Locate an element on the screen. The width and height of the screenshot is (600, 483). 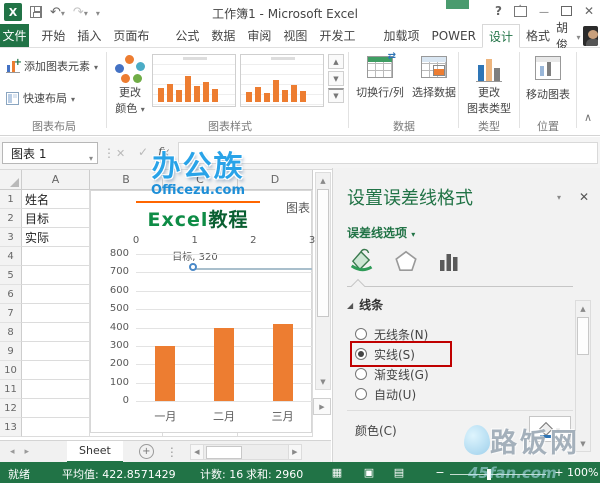
bar-二月 is located at coordinates (224, 364).